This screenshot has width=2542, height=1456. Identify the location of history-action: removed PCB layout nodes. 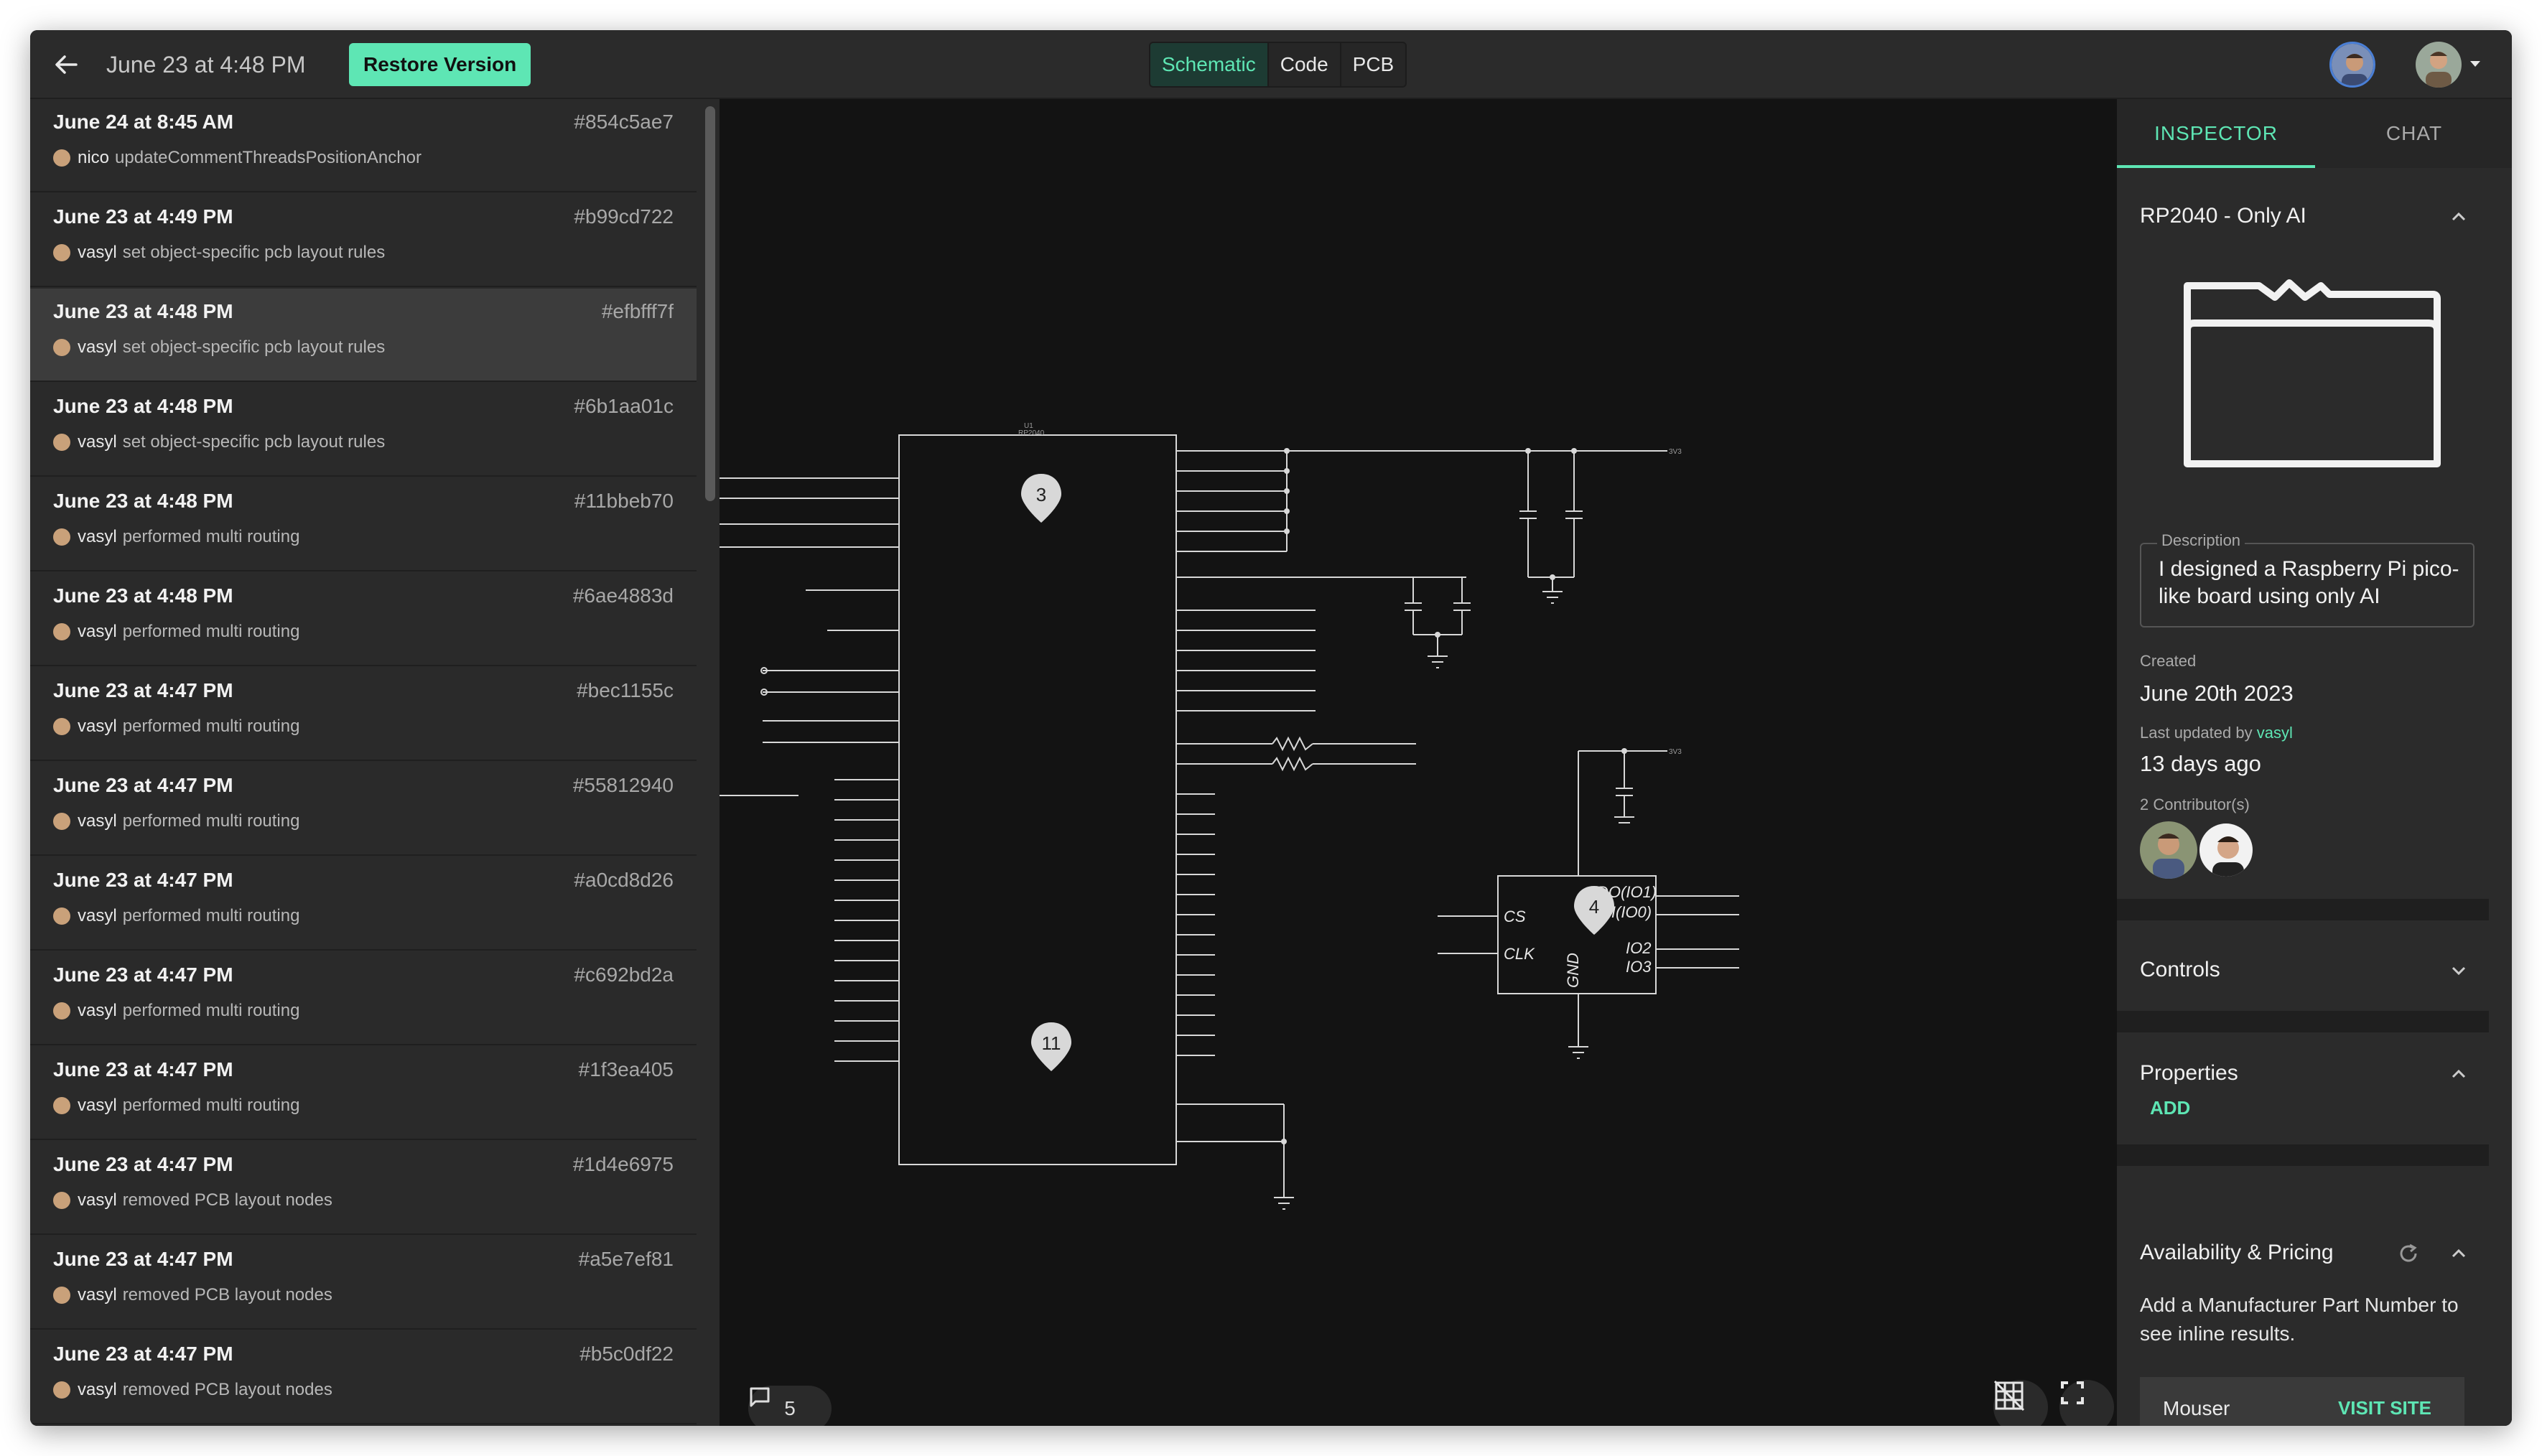
(227, 1295).